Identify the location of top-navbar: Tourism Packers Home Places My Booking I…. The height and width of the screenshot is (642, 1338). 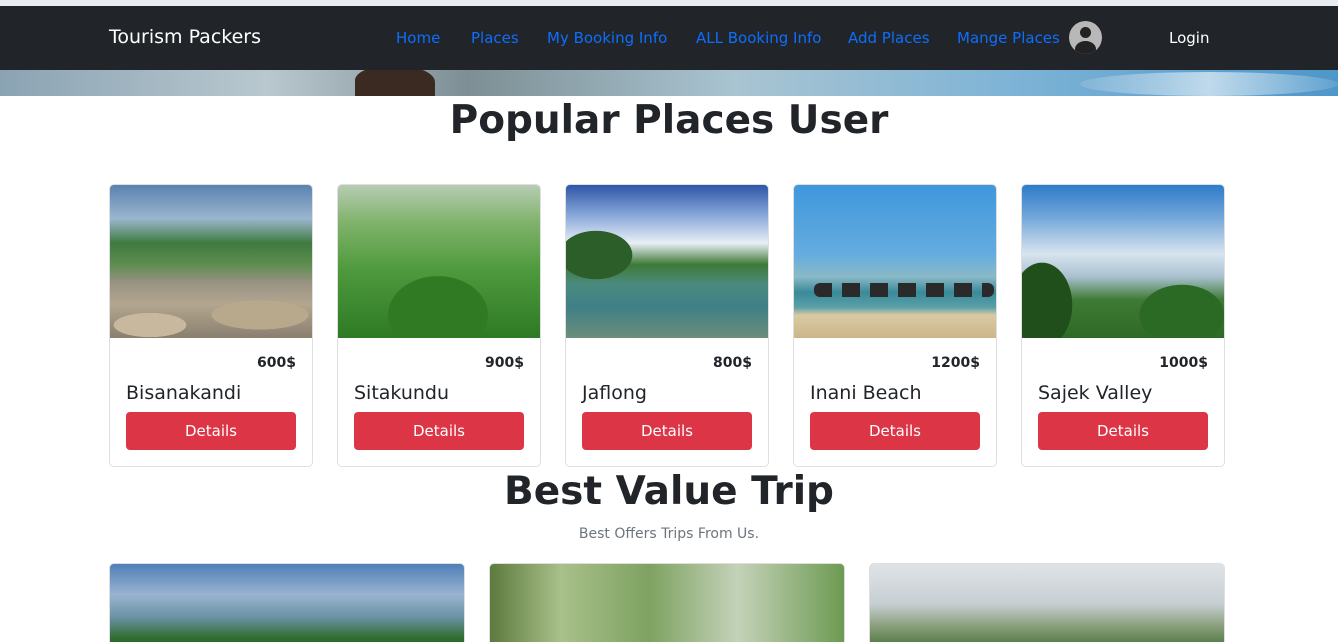
(669, 38).